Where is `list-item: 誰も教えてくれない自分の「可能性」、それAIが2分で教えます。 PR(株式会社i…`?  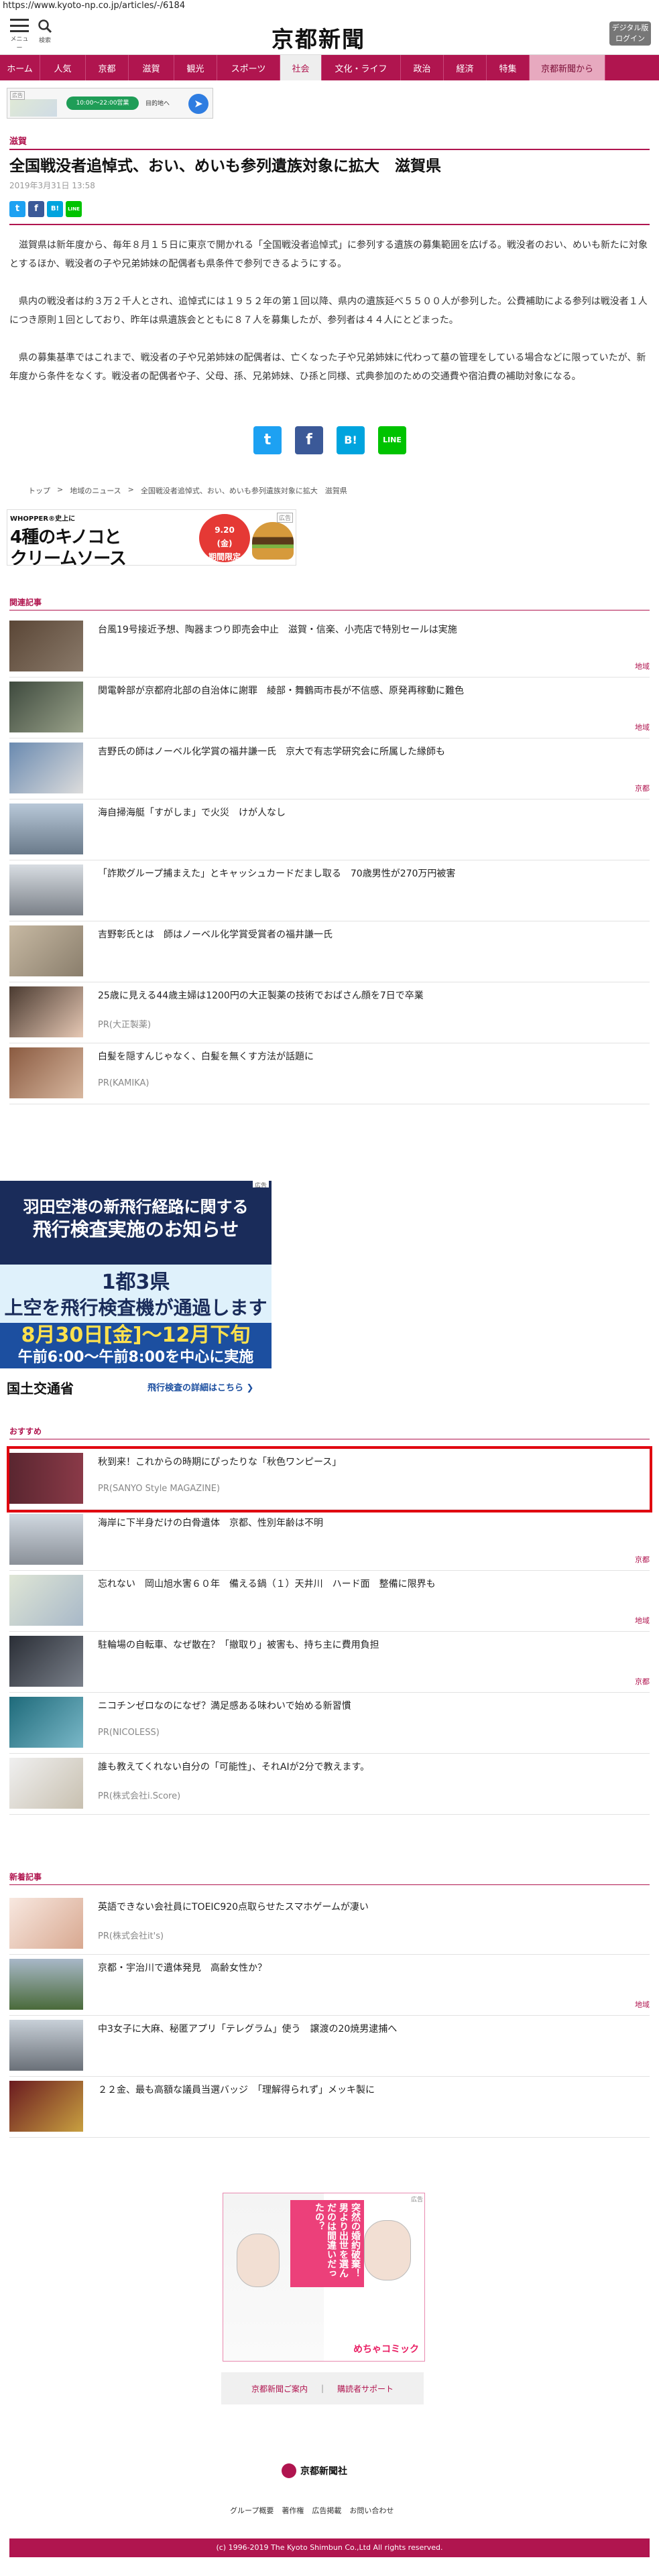
list-item: 誰も教えてくれない自分の「可能性」、それAIが2分で教えます。 PR(株式会社i… is located at coordinates (329, 1784).